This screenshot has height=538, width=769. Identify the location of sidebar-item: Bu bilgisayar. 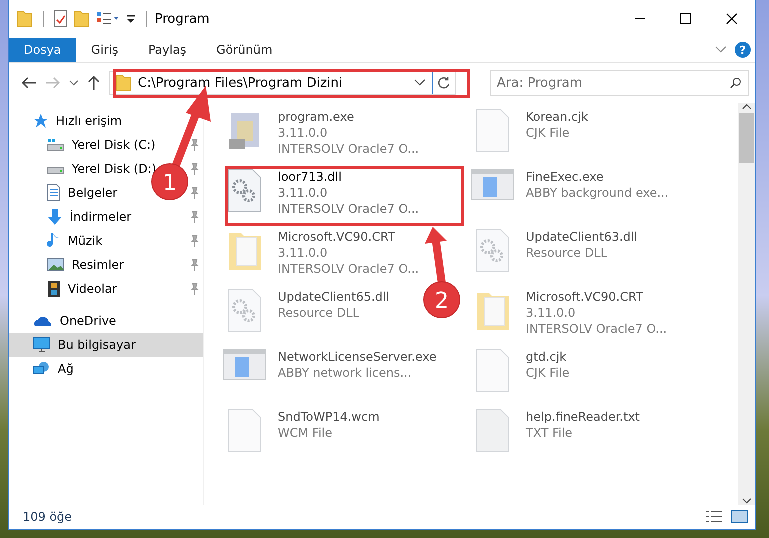
(97, 345).